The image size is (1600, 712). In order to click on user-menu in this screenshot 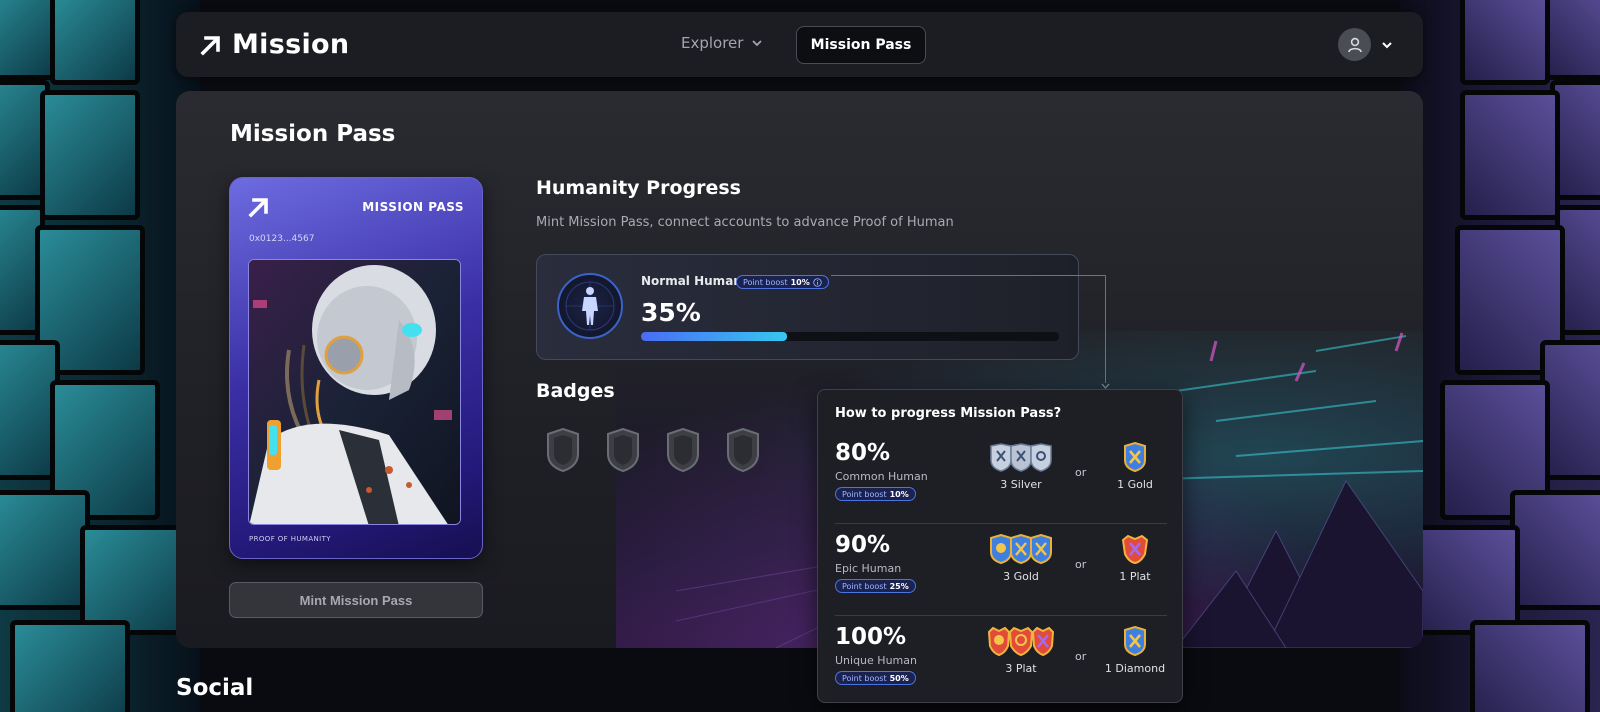, I will do `click(1365, 44)`.